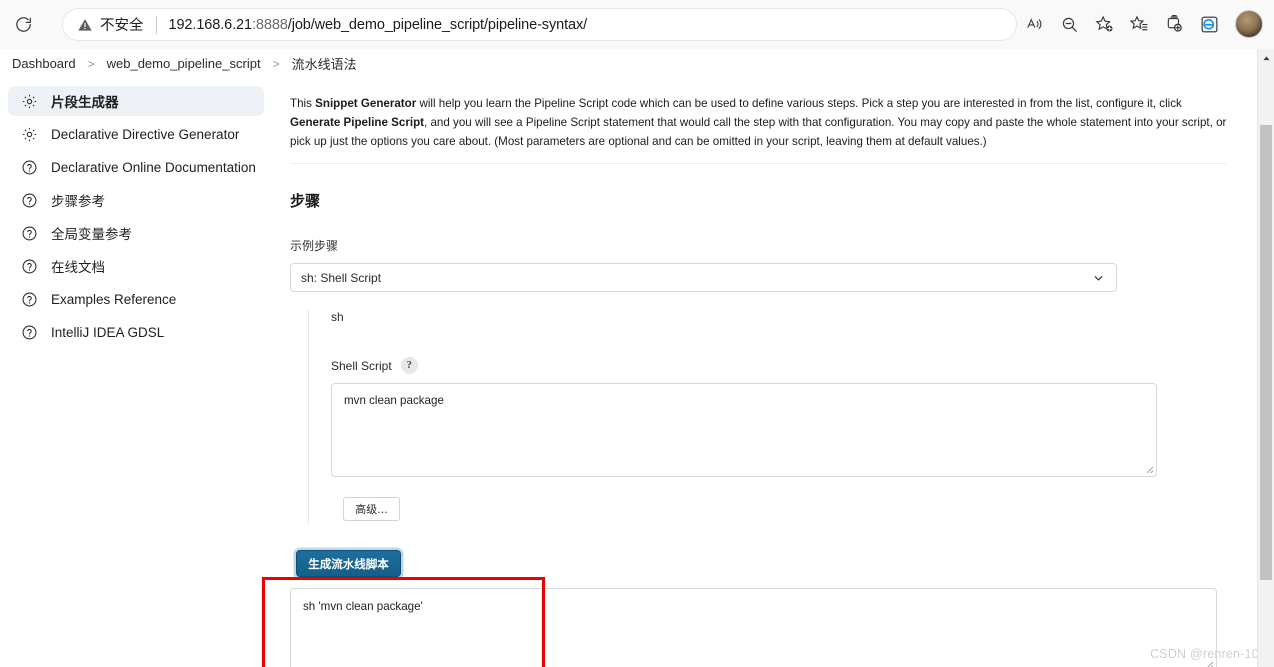  I want to click on breadcrumb-item-pipeline-syntax: 流水线语法, so click(324, 63).